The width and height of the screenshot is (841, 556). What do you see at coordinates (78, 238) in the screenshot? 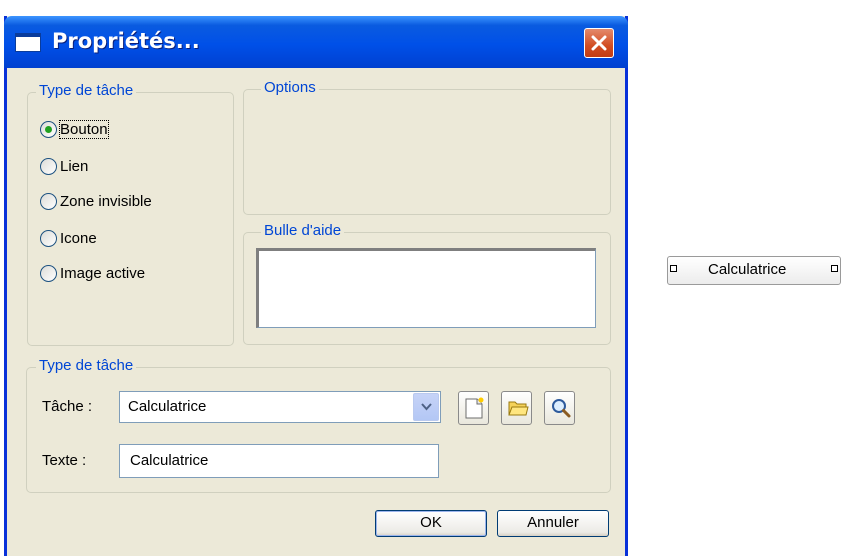
I see `radio-label-icone: Icone` at bounding box center [78, 238].